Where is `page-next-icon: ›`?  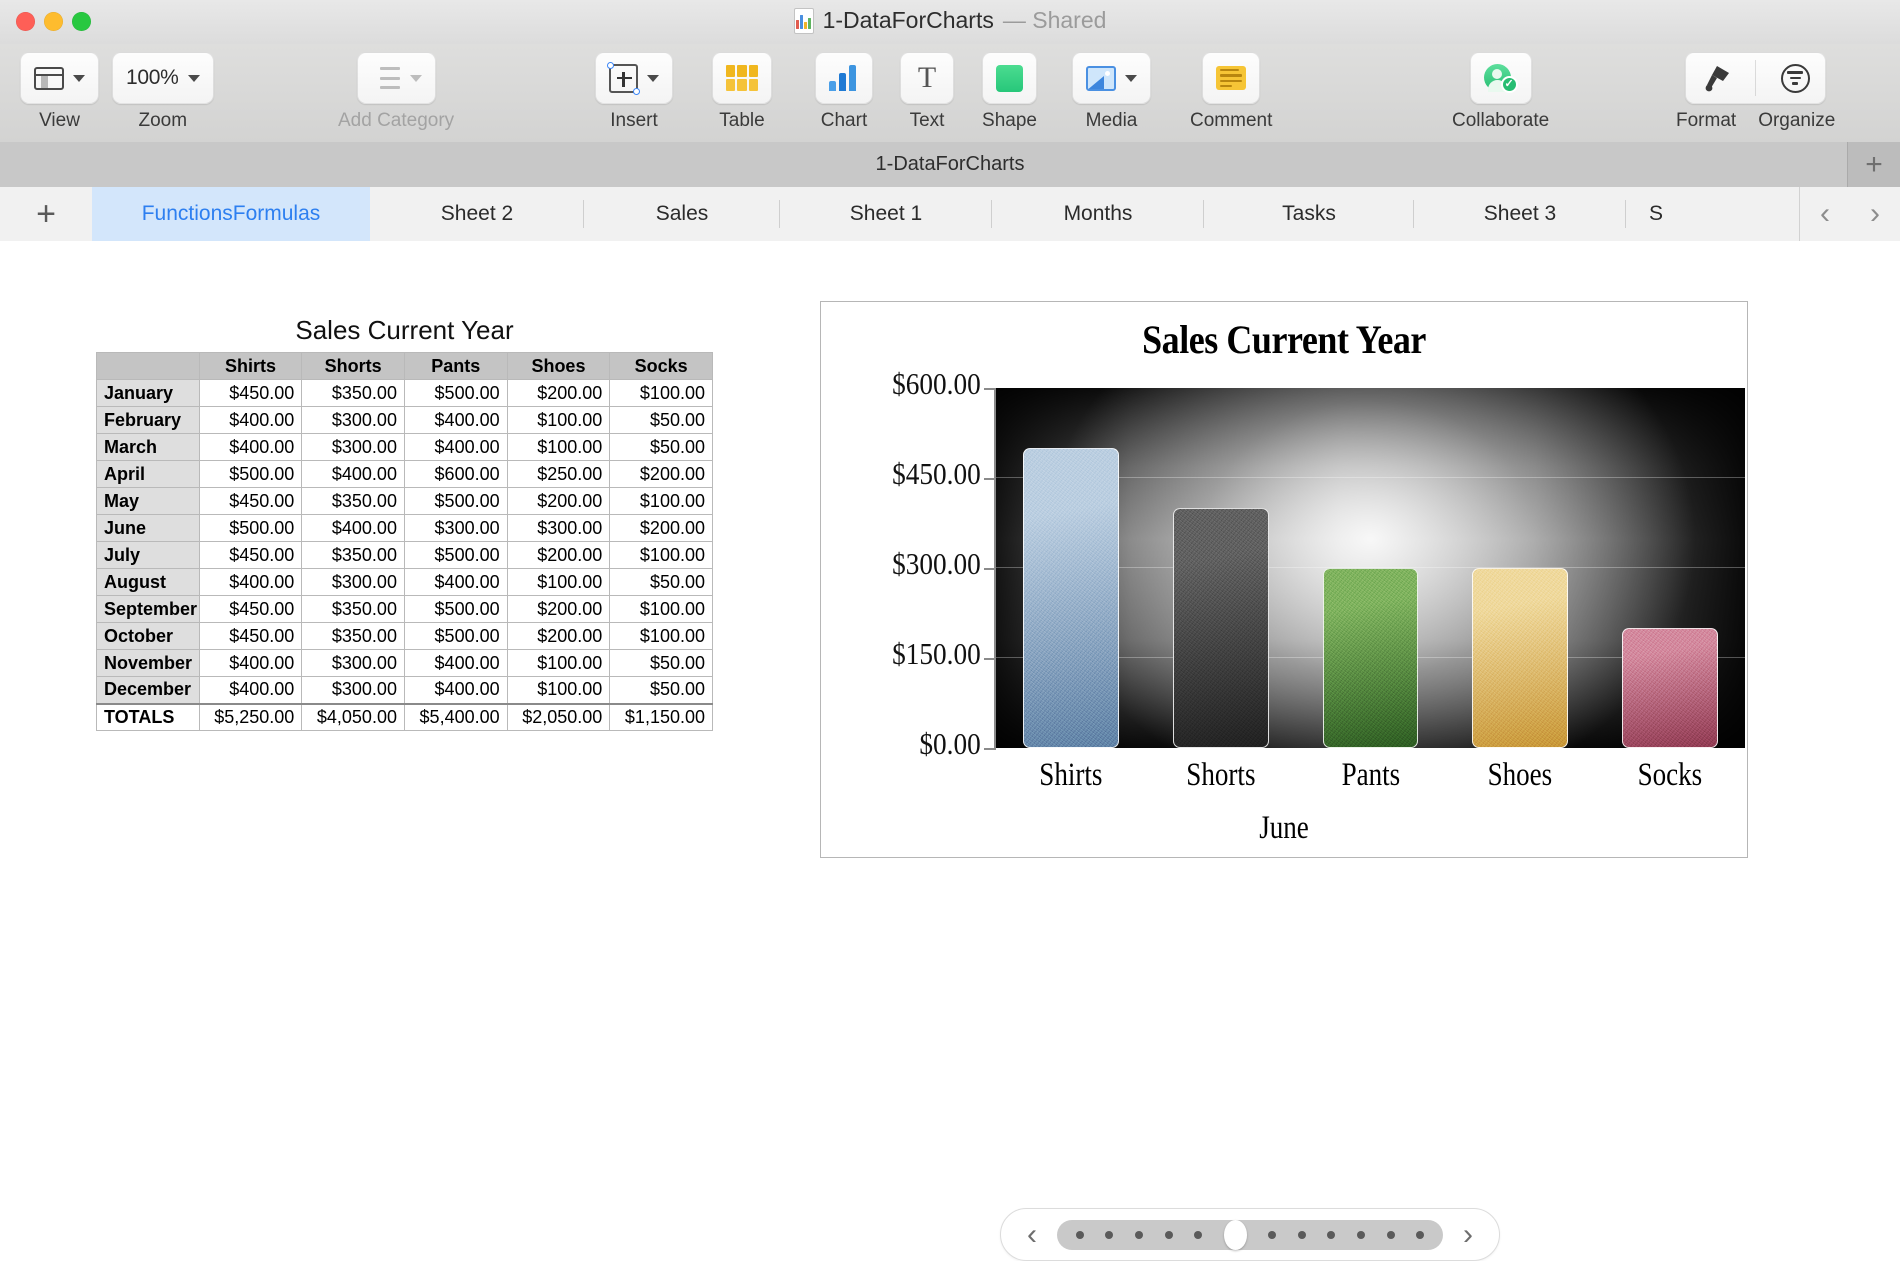
page-next-icon: › is located at coordinates (1468, 1235).